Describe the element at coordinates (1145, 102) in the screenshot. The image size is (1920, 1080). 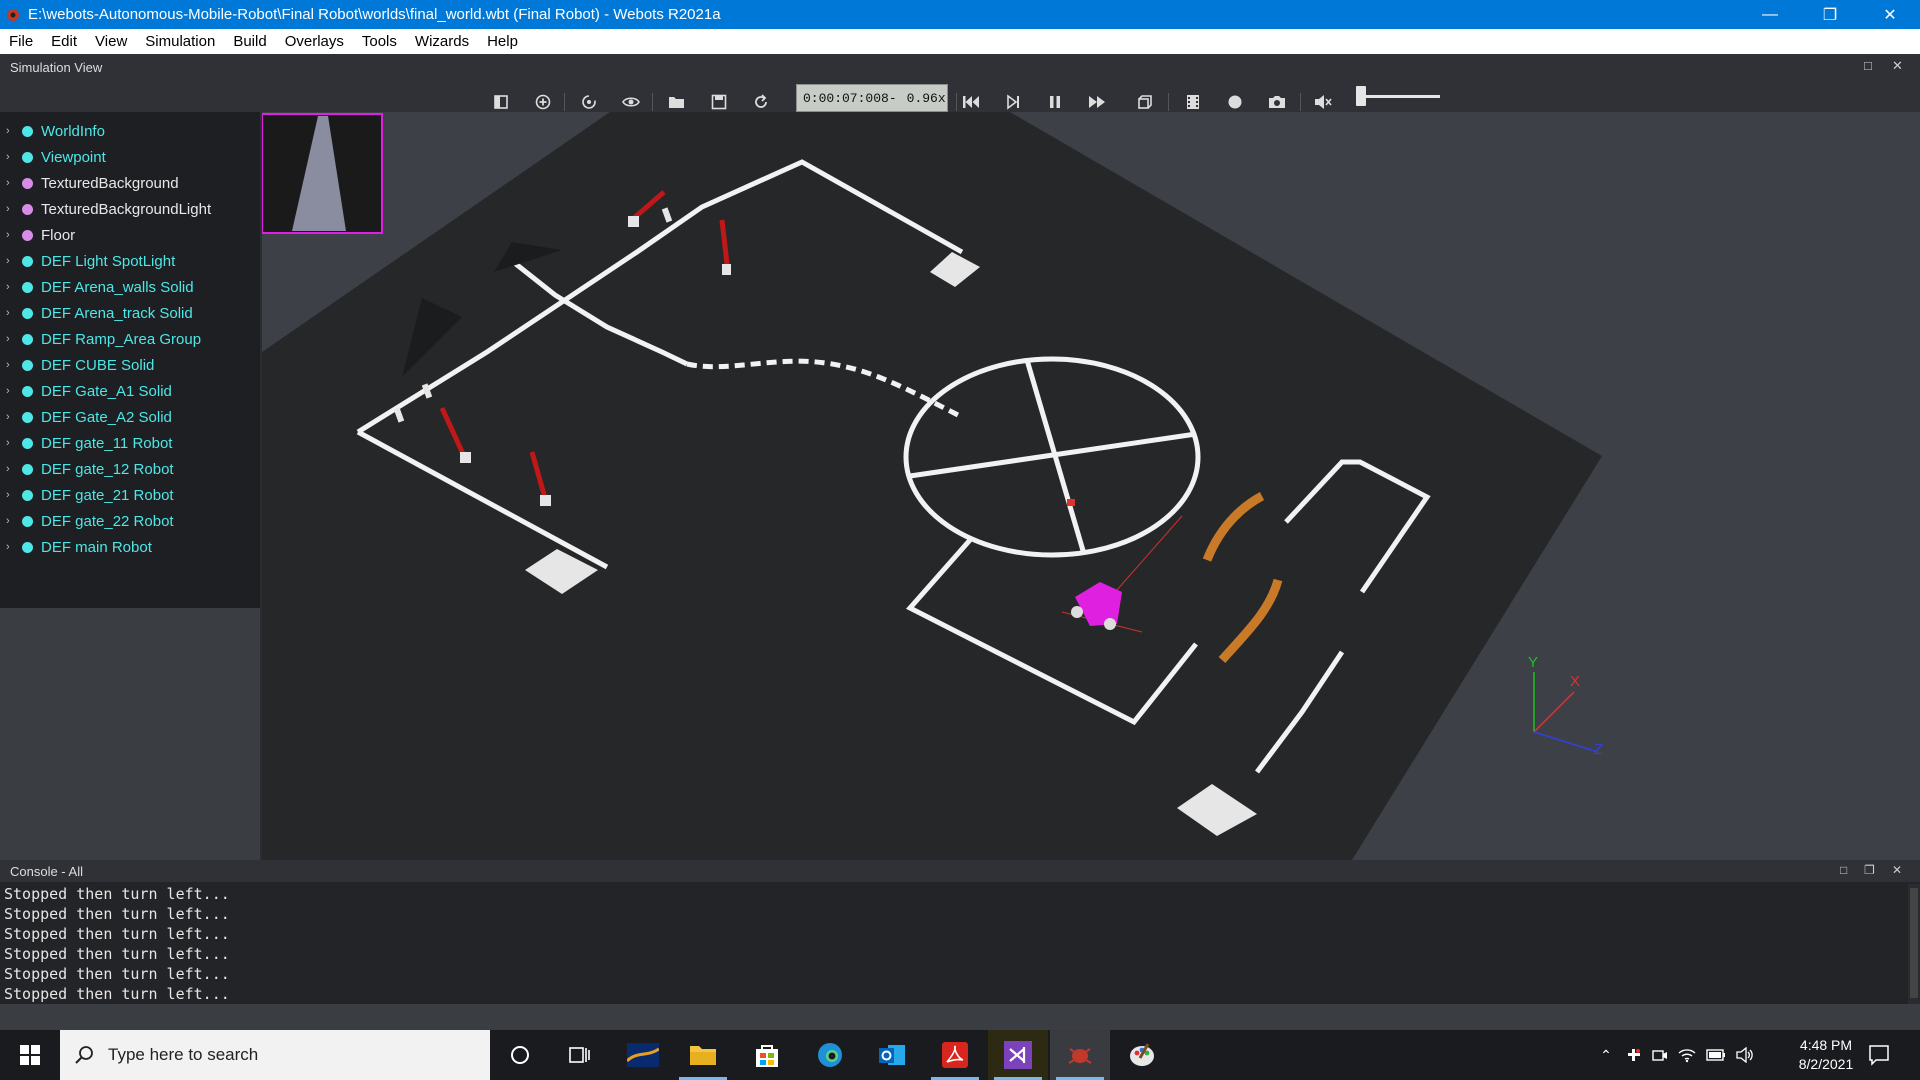
I see `rendering-toggle-button` at that location.